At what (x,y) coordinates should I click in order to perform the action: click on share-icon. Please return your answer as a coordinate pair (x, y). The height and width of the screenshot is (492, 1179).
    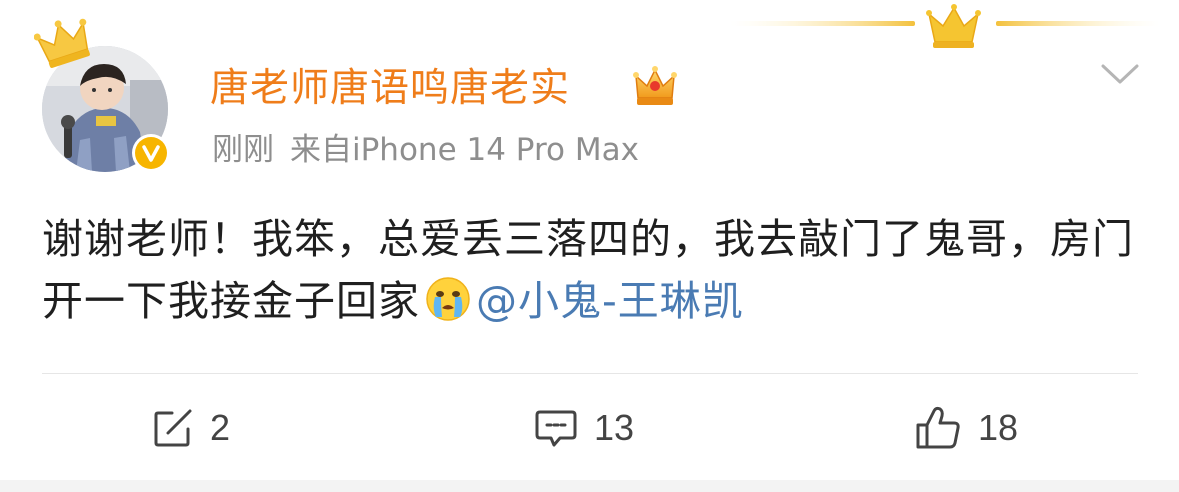
    Looking at the image, I should click on (173, 428).